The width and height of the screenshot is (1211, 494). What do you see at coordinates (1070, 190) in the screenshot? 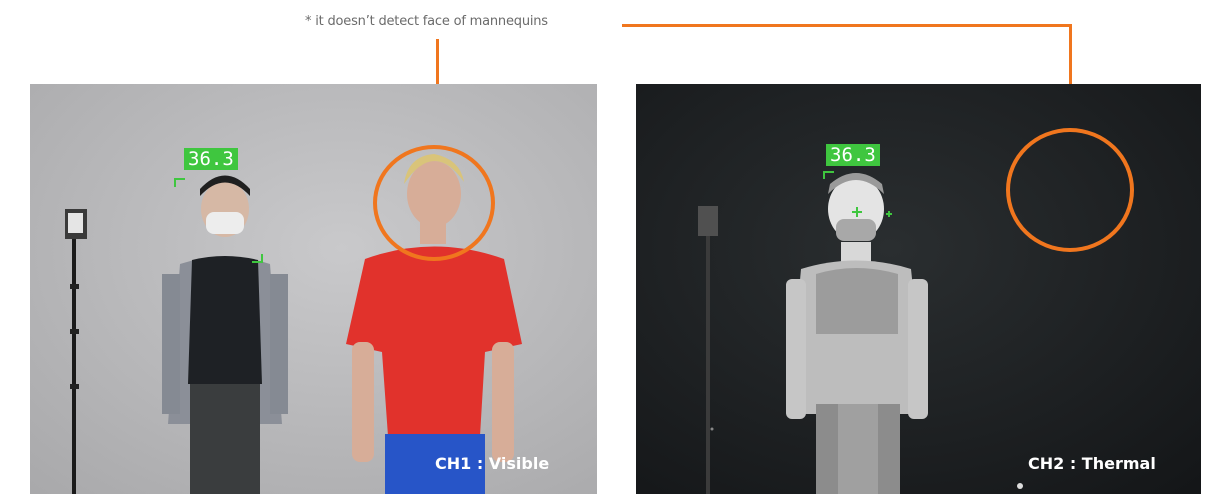
I see `ch2-mannequin-highlight-ring` at bounding box center [1070, 190].